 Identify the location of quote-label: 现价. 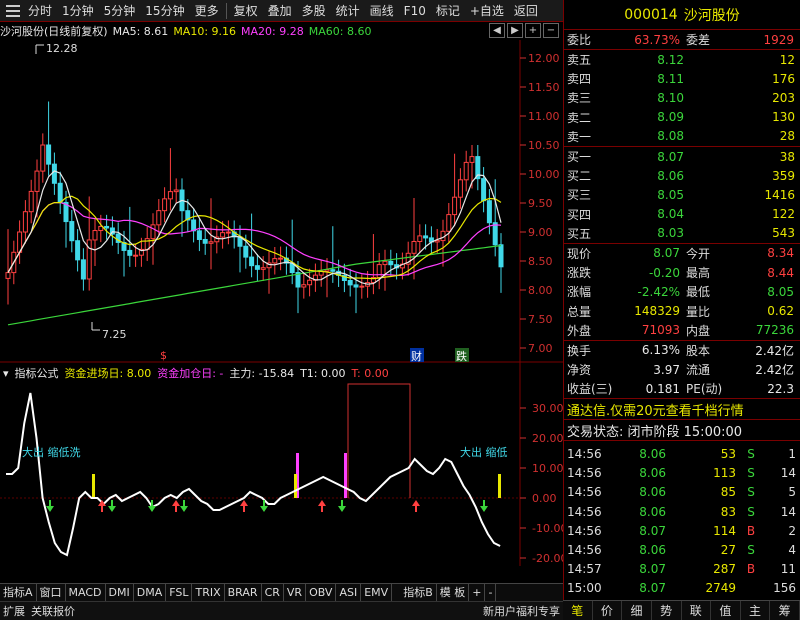
(579, 253).